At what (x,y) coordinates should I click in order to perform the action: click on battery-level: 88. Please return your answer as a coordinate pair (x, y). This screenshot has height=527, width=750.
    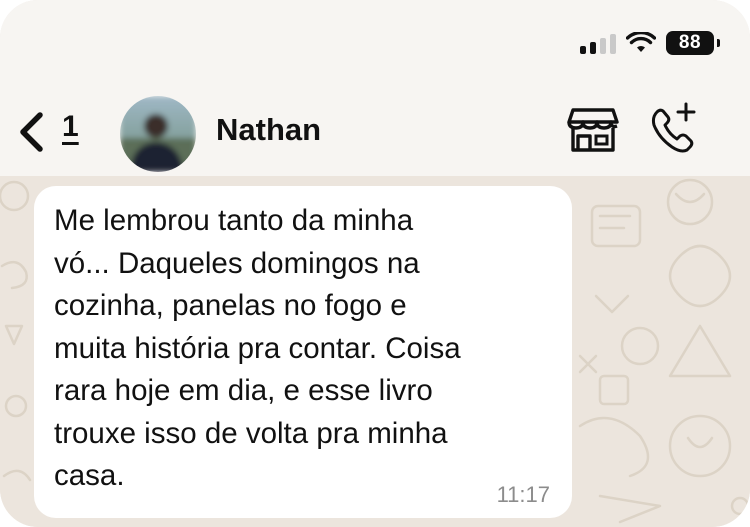
    Looking at the image, I should click on (690, 42).